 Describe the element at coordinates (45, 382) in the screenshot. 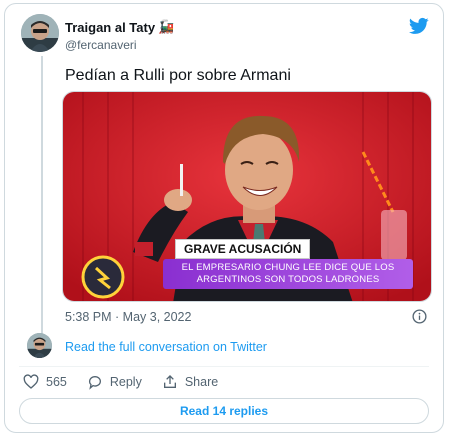

I see `like-button: 565` at that location.